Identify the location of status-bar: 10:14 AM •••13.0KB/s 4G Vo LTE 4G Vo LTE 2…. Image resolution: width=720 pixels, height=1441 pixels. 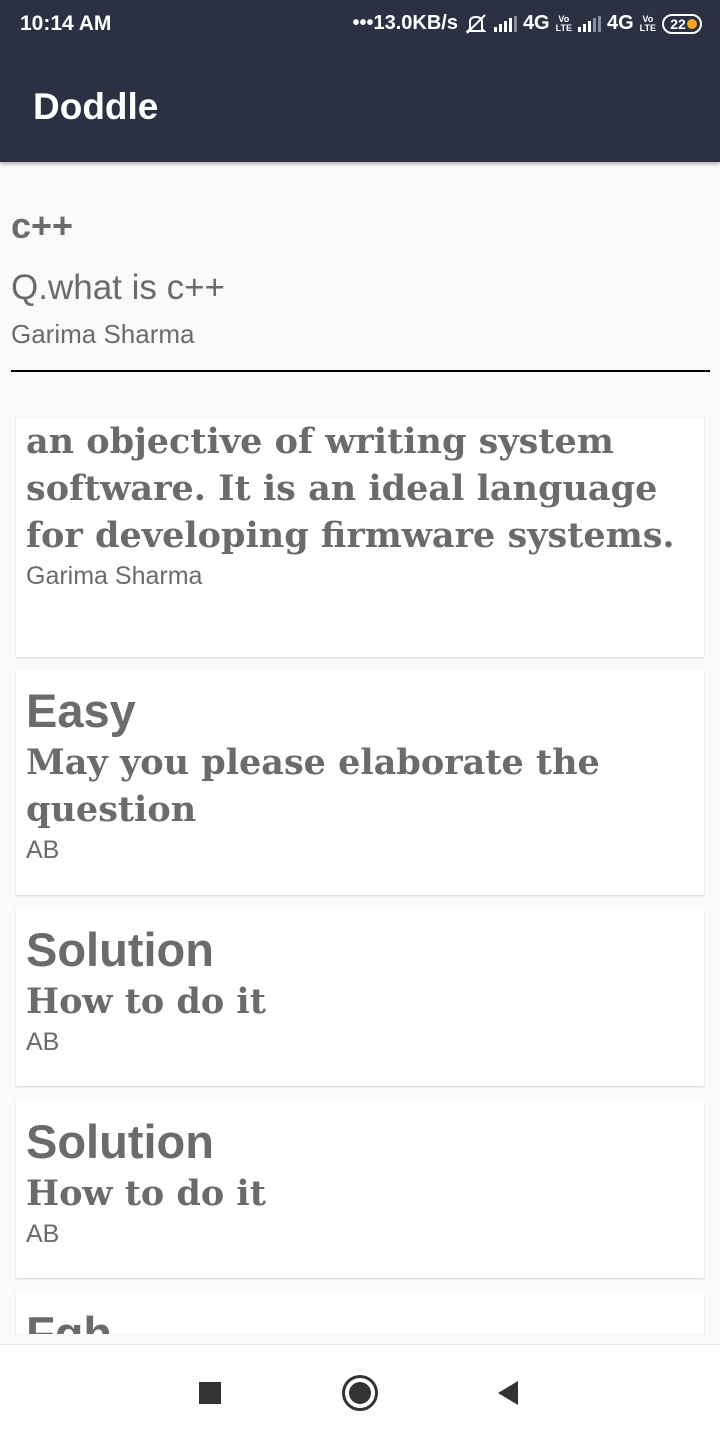
(360, 25).